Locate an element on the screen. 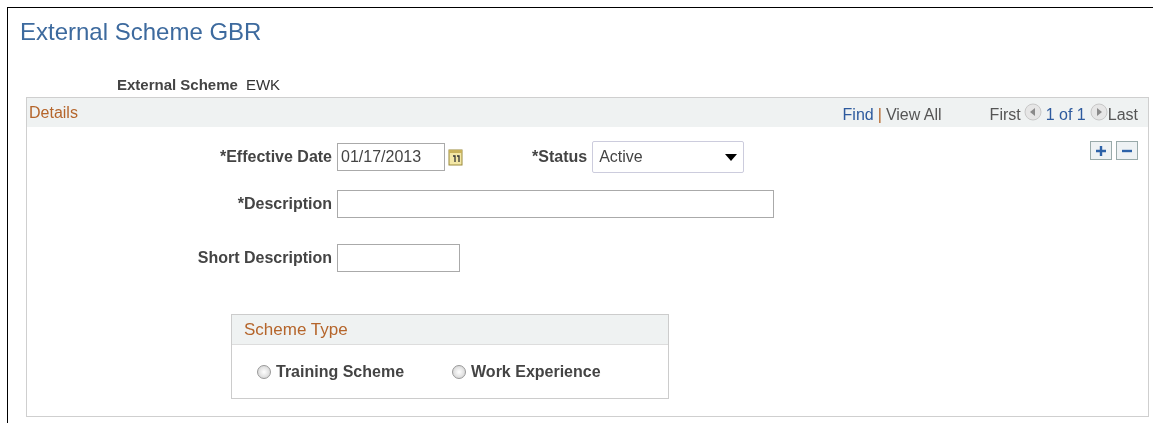  status-dropdown: Active is located at coordinates (668, 157).